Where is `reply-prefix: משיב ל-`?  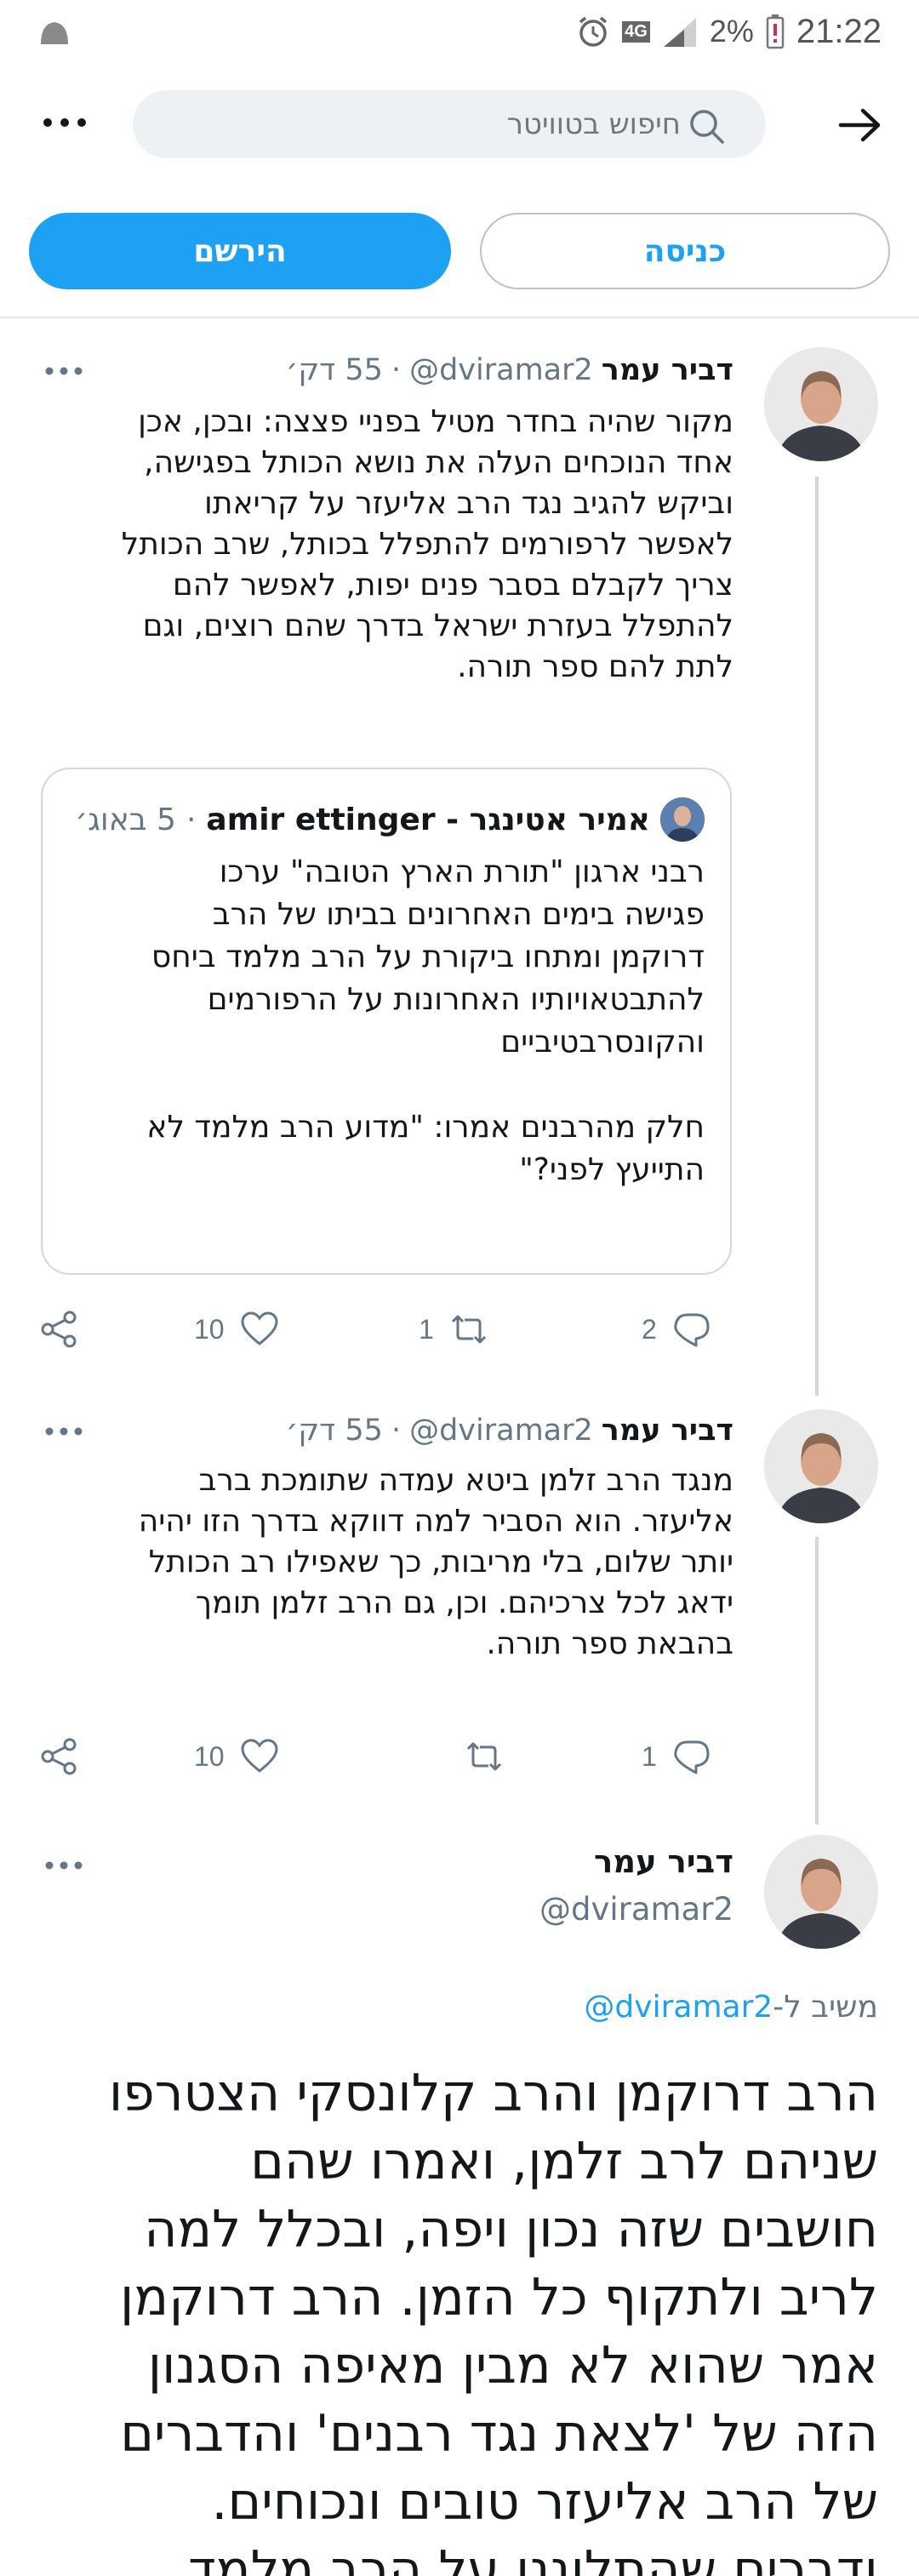 reply-prefix: משיב ל- is located at coordinates (825, 2007).